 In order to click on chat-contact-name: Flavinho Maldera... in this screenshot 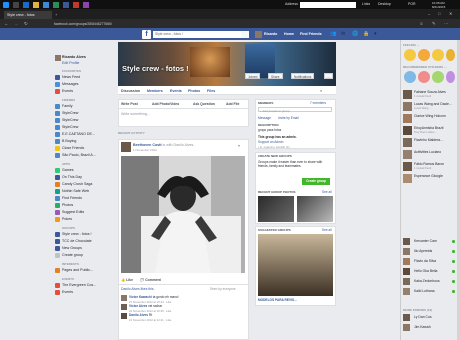, I will do `click(428, 140)`.